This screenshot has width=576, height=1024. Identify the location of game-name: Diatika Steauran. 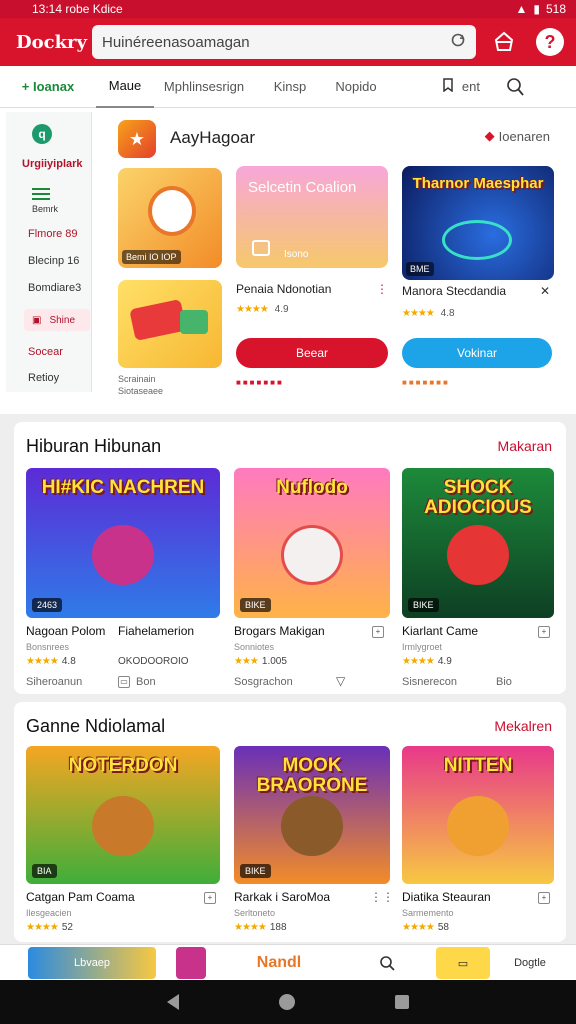
(446, 897).